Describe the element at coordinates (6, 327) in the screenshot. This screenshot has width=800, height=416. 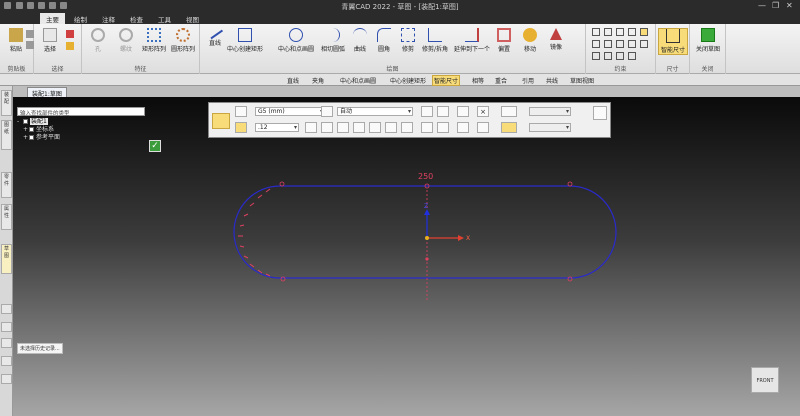
I see `help-icon` at that location.